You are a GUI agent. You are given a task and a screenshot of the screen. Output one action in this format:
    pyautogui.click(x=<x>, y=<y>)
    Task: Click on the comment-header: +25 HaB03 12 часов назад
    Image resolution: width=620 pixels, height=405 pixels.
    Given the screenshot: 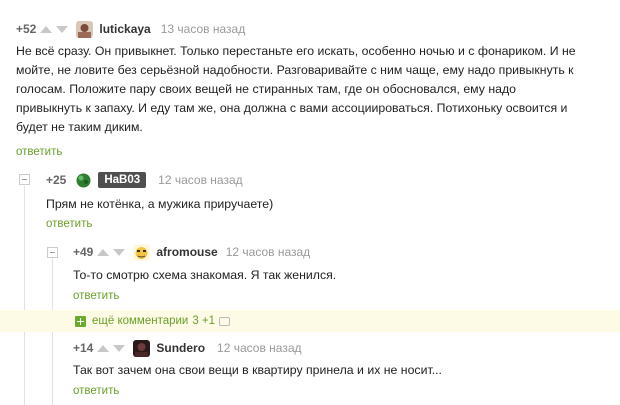 What is the action you would take?
    pyautogui.click(x=144, y=180)
    